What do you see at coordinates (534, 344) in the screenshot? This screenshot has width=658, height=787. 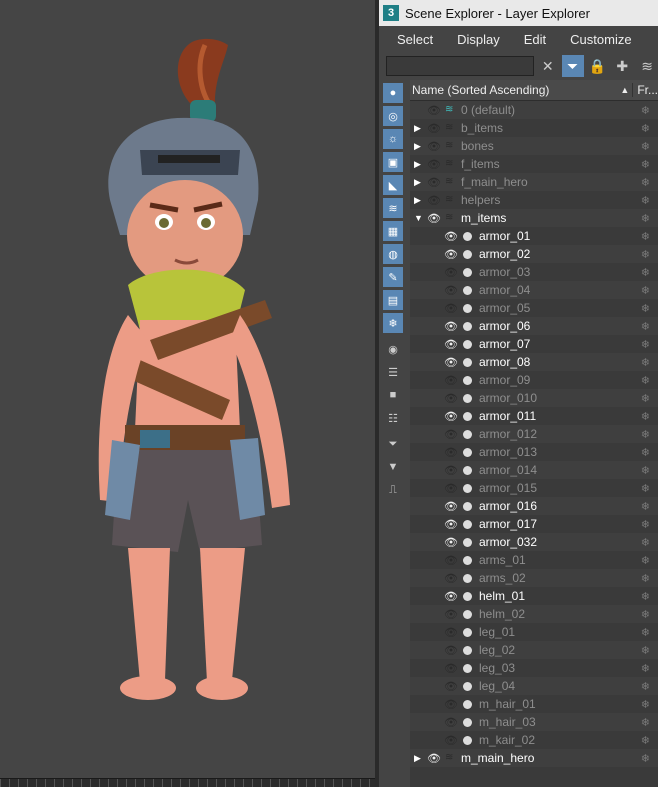 I see `object-row: 👁 armor_07 ❄` at bounding box center [534, 344].